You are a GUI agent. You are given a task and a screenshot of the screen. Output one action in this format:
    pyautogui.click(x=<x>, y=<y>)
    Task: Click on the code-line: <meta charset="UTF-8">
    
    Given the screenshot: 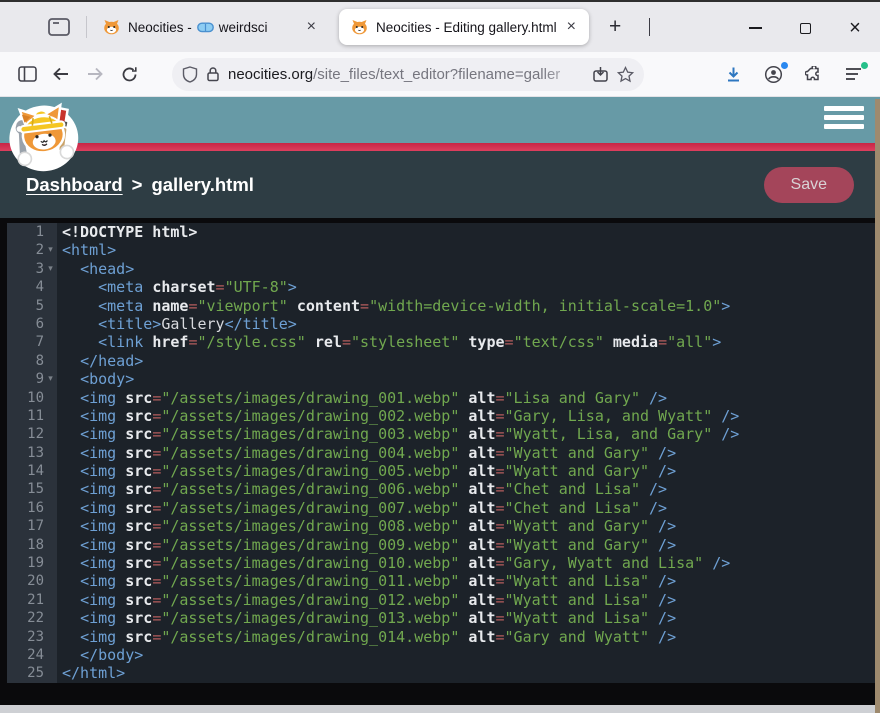 What is the action you would take?
    pyautogui.click(x=471, y=287)
    